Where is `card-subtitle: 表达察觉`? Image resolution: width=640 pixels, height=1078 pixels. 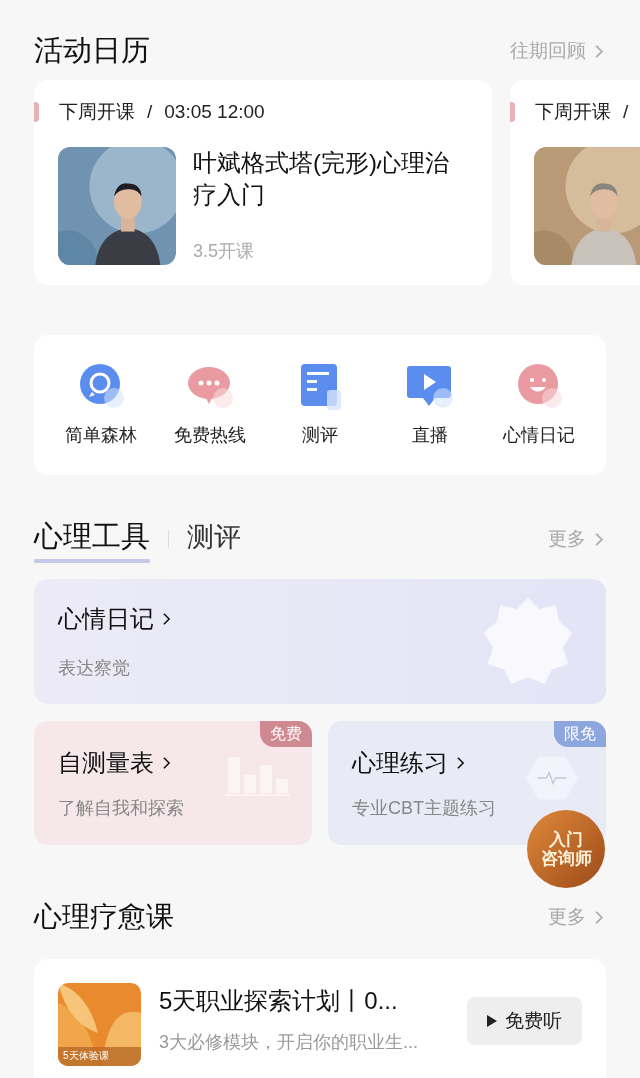 card-subtitle: 表达察觉 is located at coordinates (94, 668).